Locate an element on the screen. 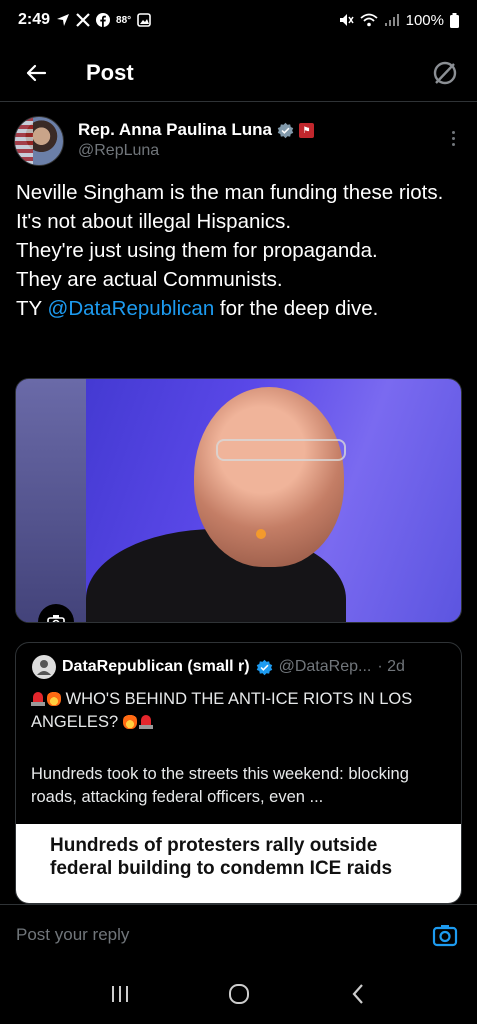 The width and height of the screenshot is (477, 1024). recent-apps-icon is located at coordinates (119, 994).